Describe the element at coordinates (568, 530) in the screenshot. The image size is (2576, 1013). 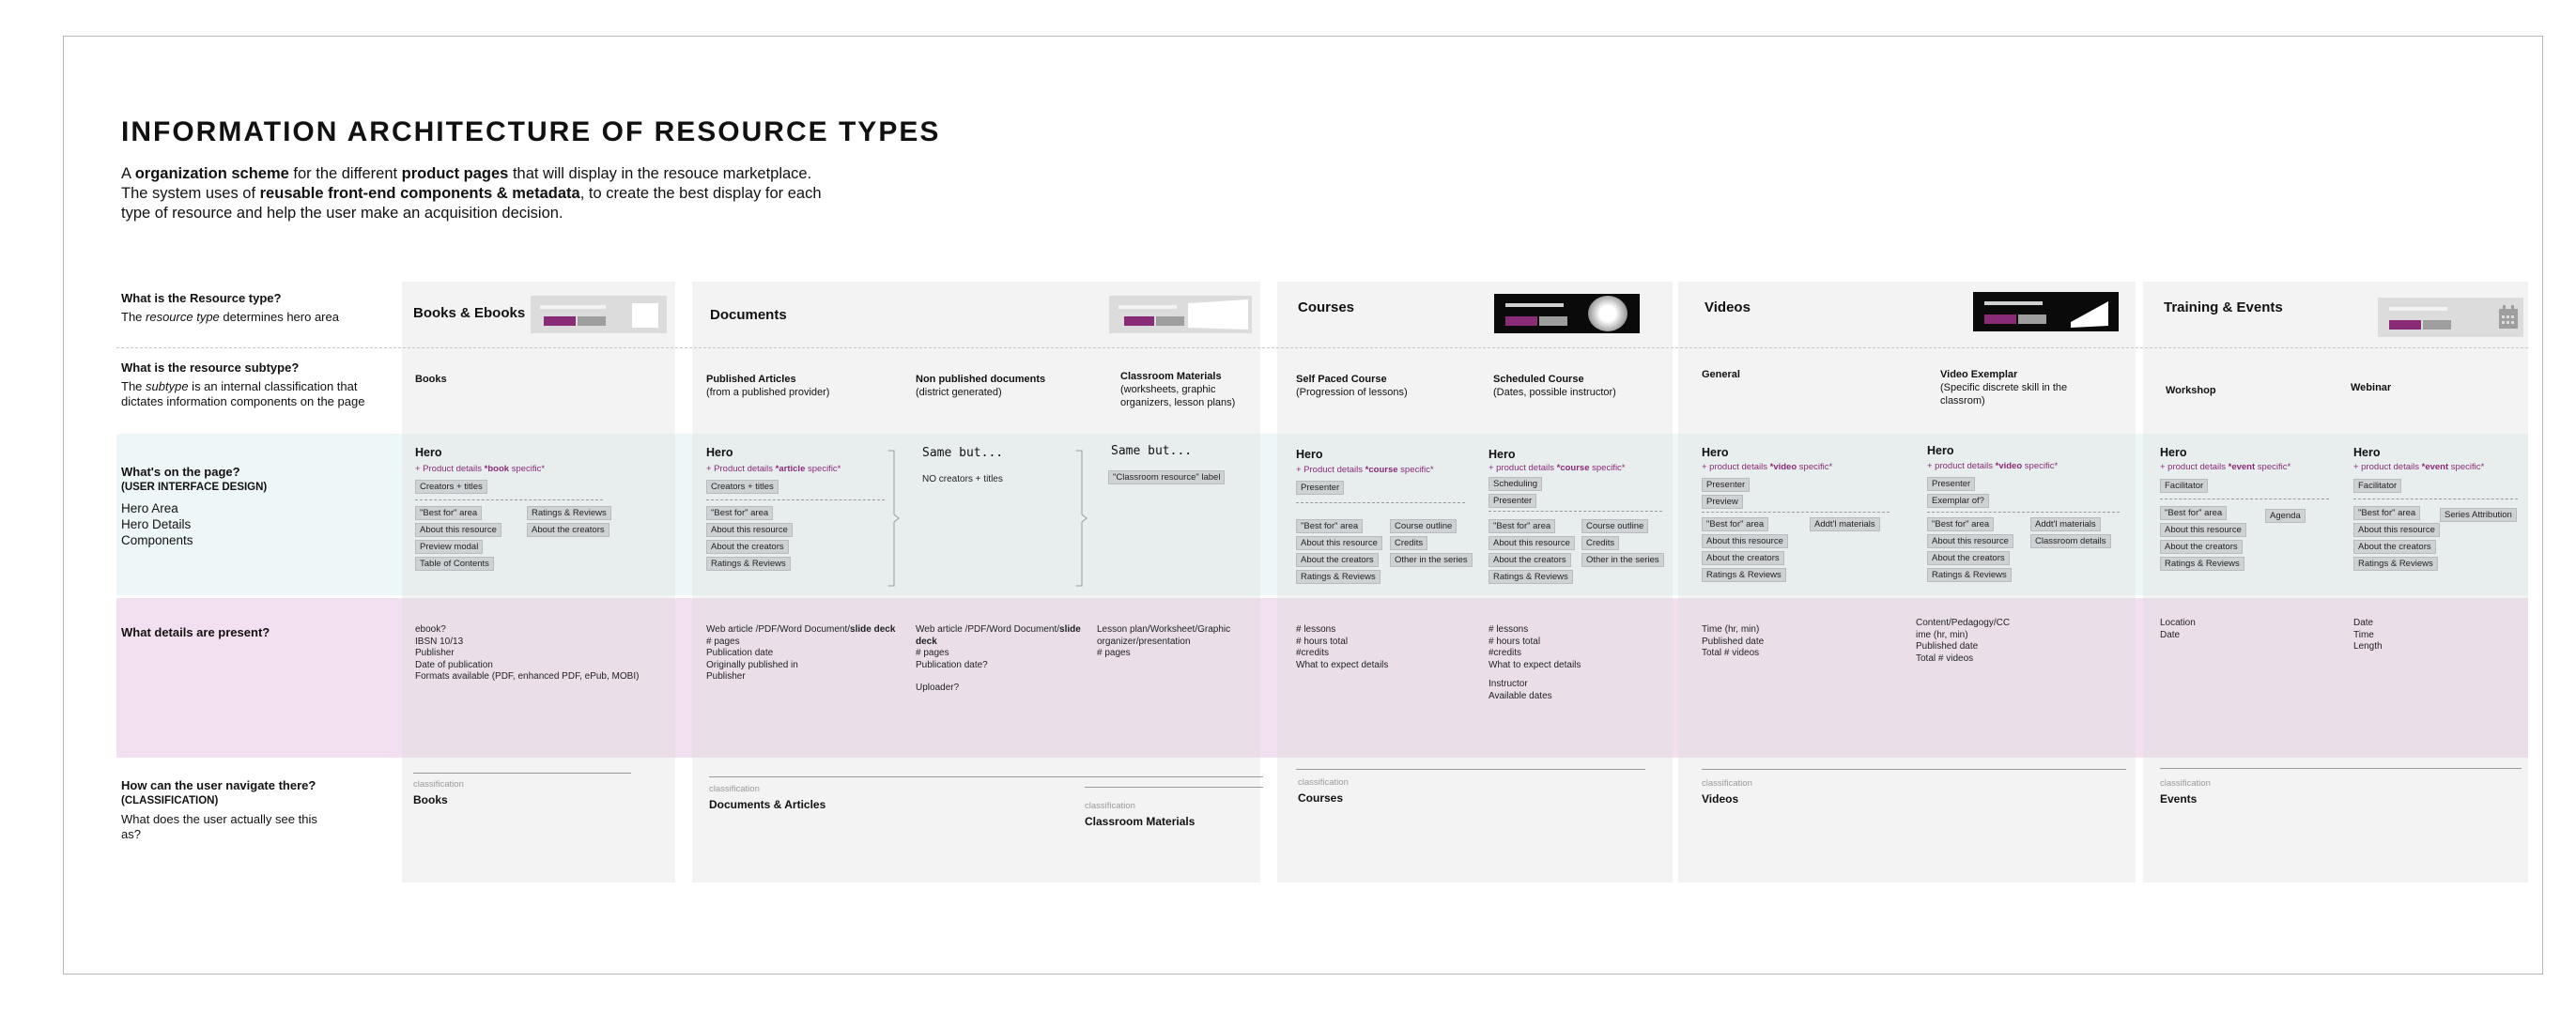
I see `chip-books-about-creators: About the creators` at that location.